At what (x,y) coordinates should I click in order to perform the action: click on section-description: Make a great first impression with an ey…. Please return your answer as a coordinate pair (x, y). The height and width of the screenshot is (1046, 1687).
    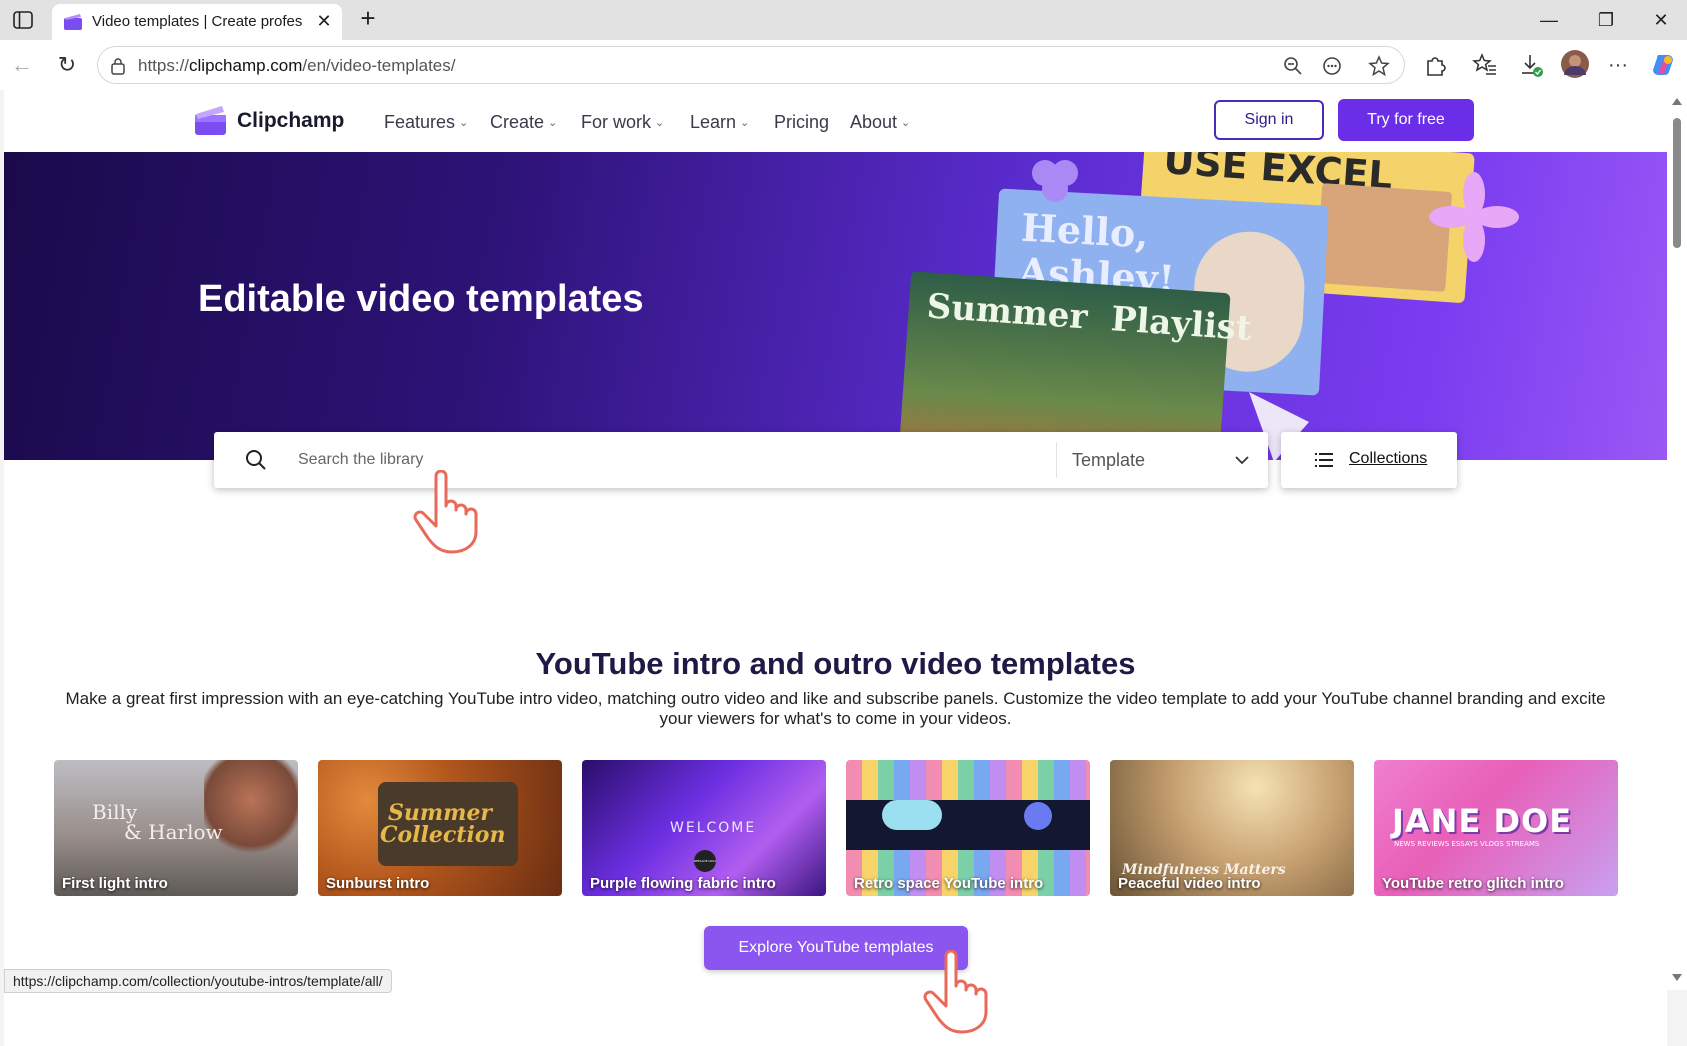
    Looking at the image, I should click on (835, 708).